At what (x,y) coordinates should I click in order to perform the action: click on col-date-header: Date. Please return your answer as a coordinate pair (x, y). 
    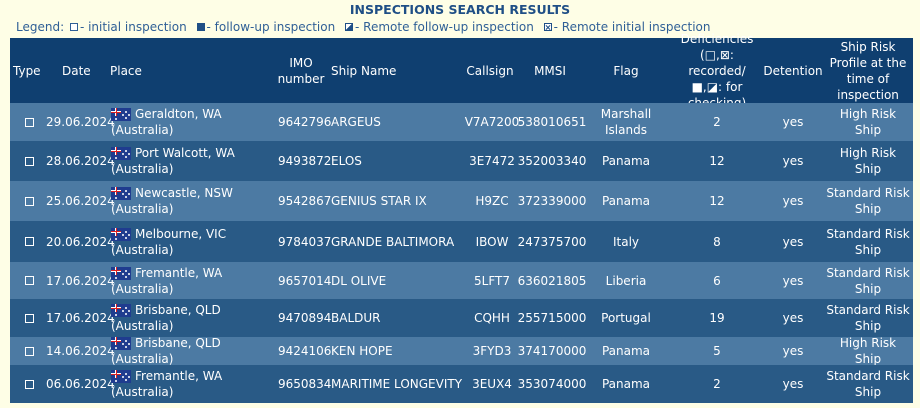
    Looking at the image, I should click on (87, 70).